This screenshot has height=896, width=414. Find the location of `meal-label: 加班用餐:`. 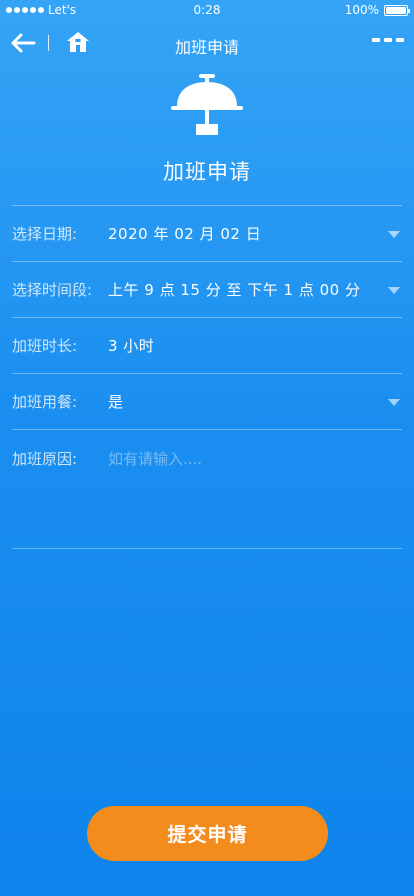

meal-label: 加班用餐: is located at coordinates (45, 402).